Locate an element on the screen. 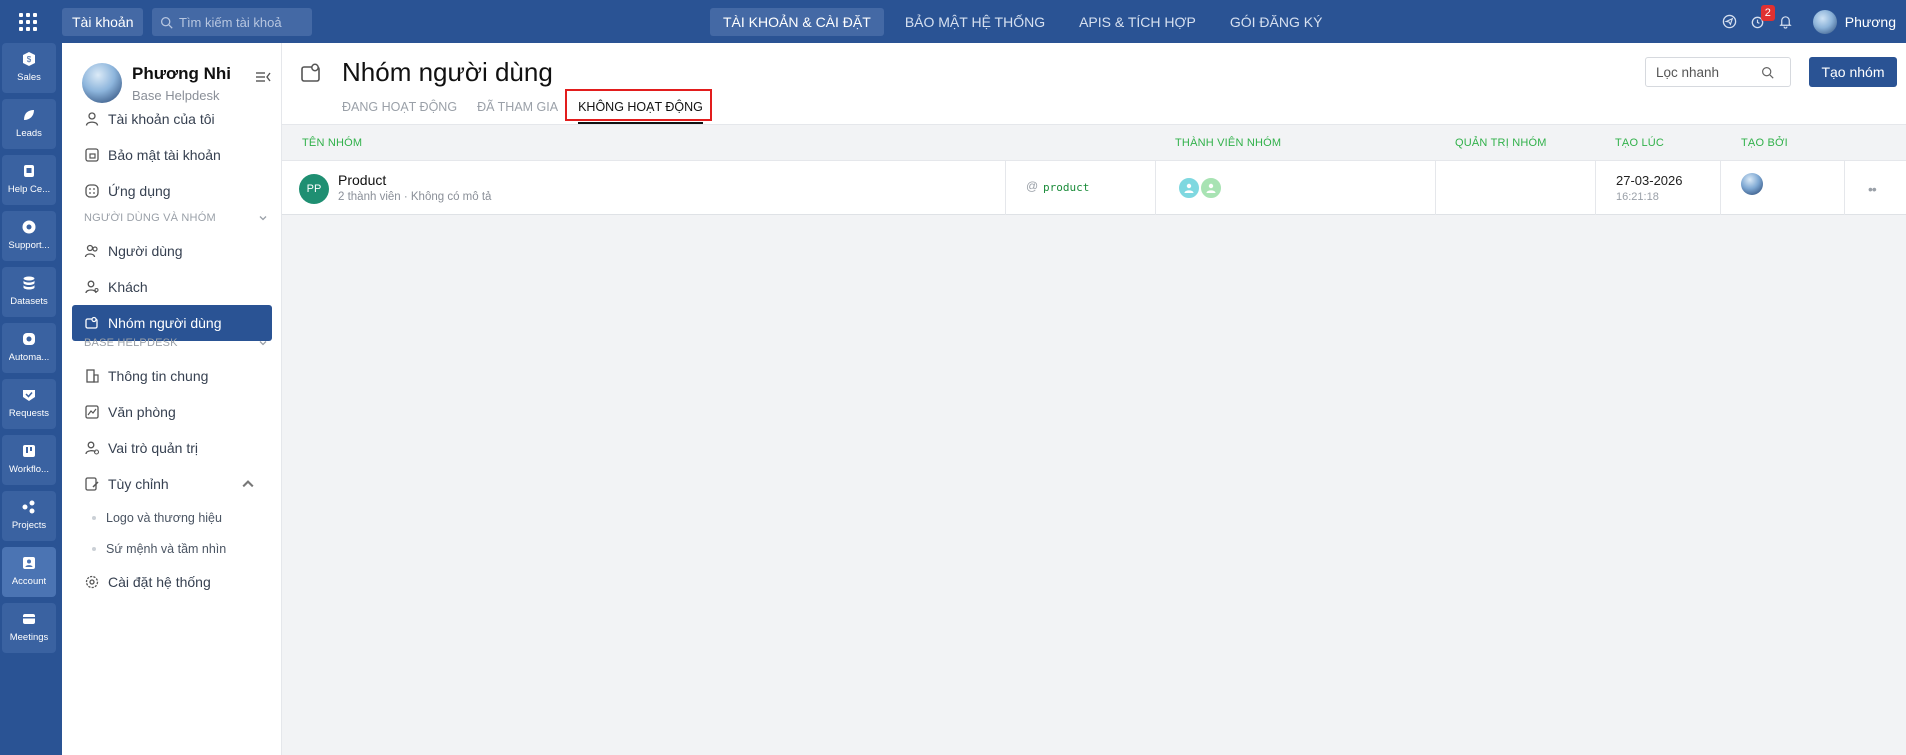 This screenshot has height=755, width=1906. alarm-icon: 2 is located at coordinates (1762, 17).